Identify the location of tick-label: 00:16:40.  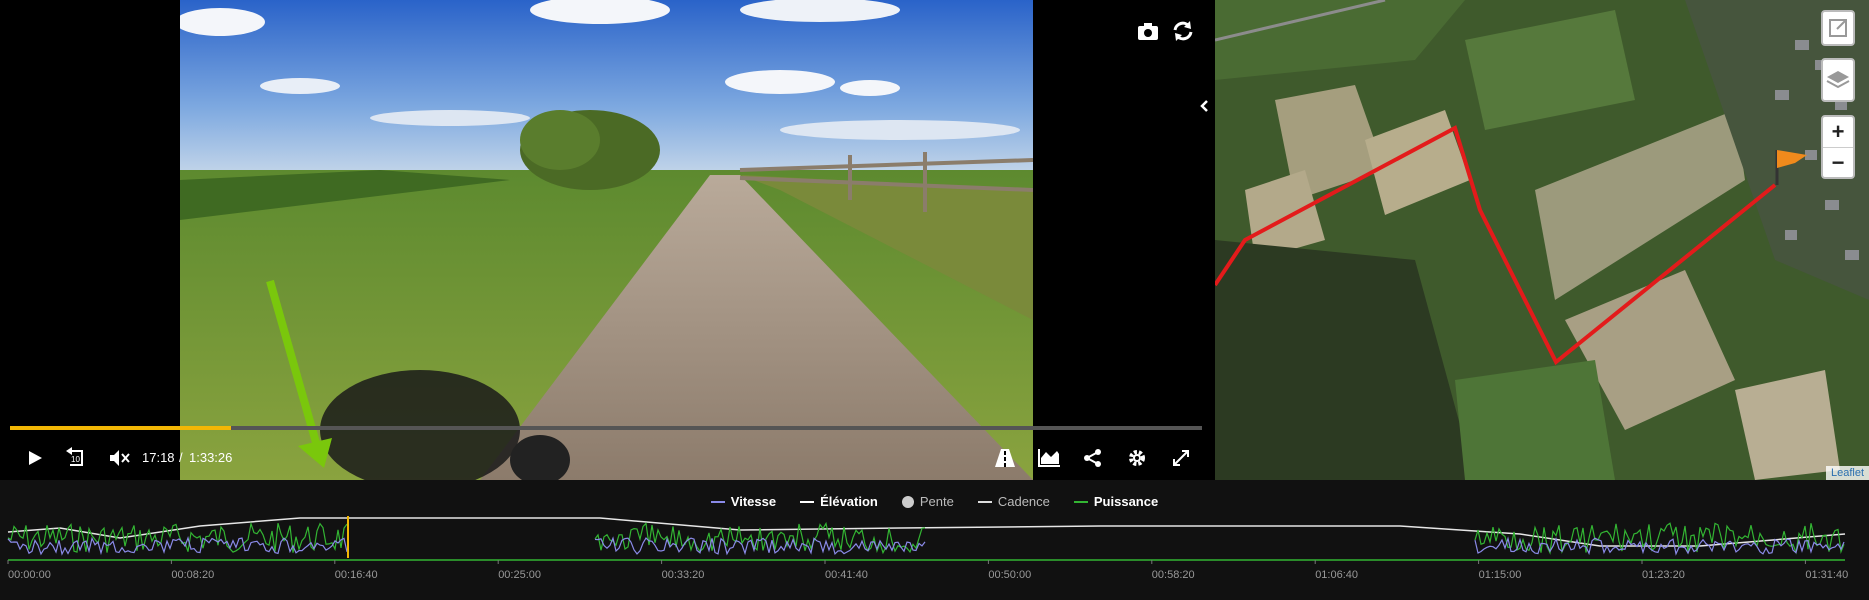
(356, 575).